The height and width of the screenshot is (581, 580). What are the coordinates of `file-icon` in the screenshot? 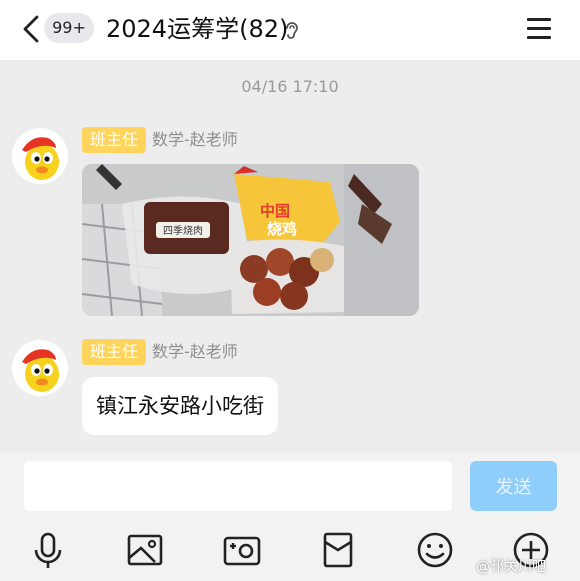 It's located at (338, 550).